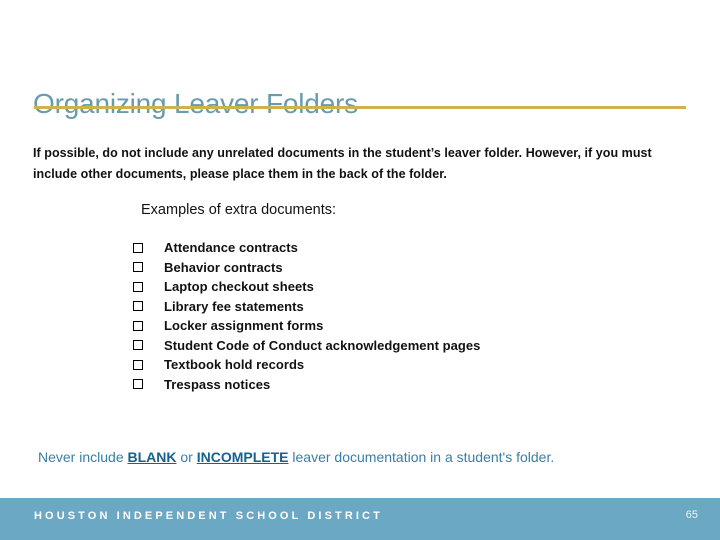 The image size is (720, 540). Describe the element at coordinates (152, 457) in the screenshot. I see `closing-note-emphasis-blank: BLANK` at that location.